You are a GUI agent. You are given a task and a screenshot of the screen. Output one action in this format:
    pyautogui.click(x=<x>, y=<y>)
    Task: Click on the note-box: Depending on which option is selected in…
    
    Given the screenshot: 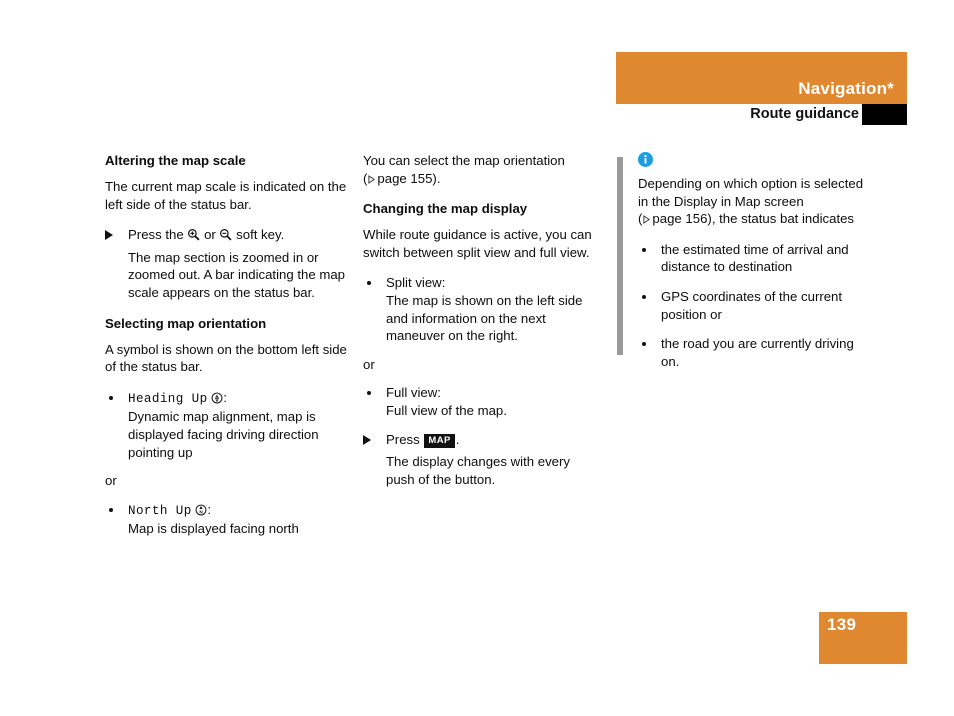 What is the action you would take?
    pyautogui.click(x=754, y=267)
    